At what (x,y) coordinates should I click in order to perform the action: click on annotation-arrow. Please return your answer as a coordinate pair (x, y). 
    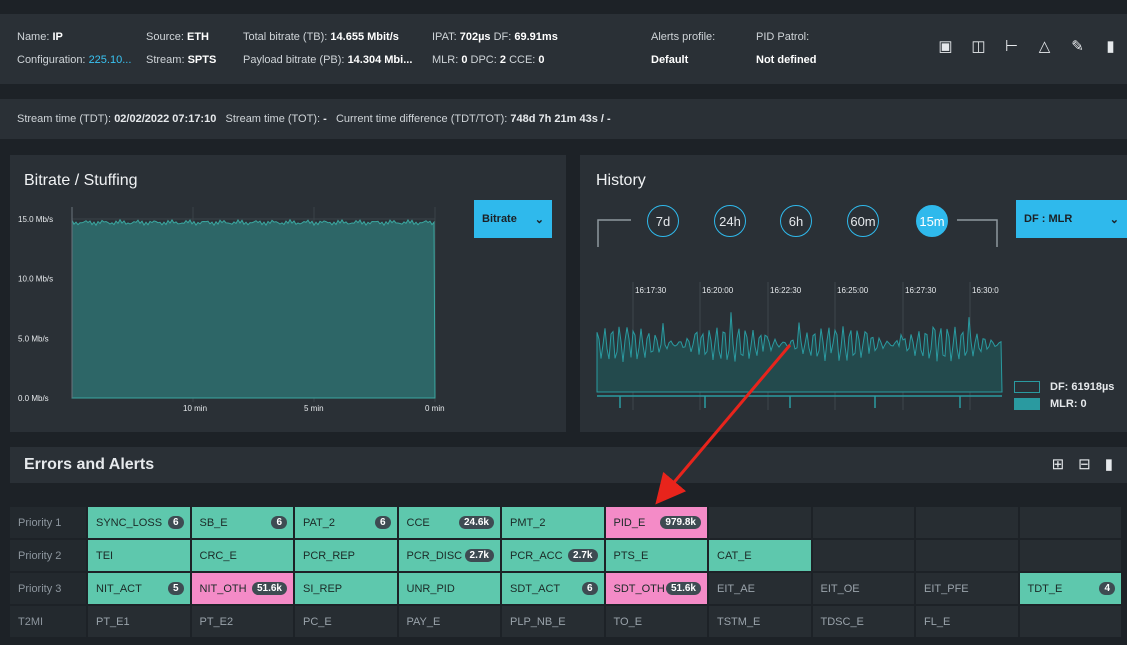
    Looking at the image, I should click on (723, 424).